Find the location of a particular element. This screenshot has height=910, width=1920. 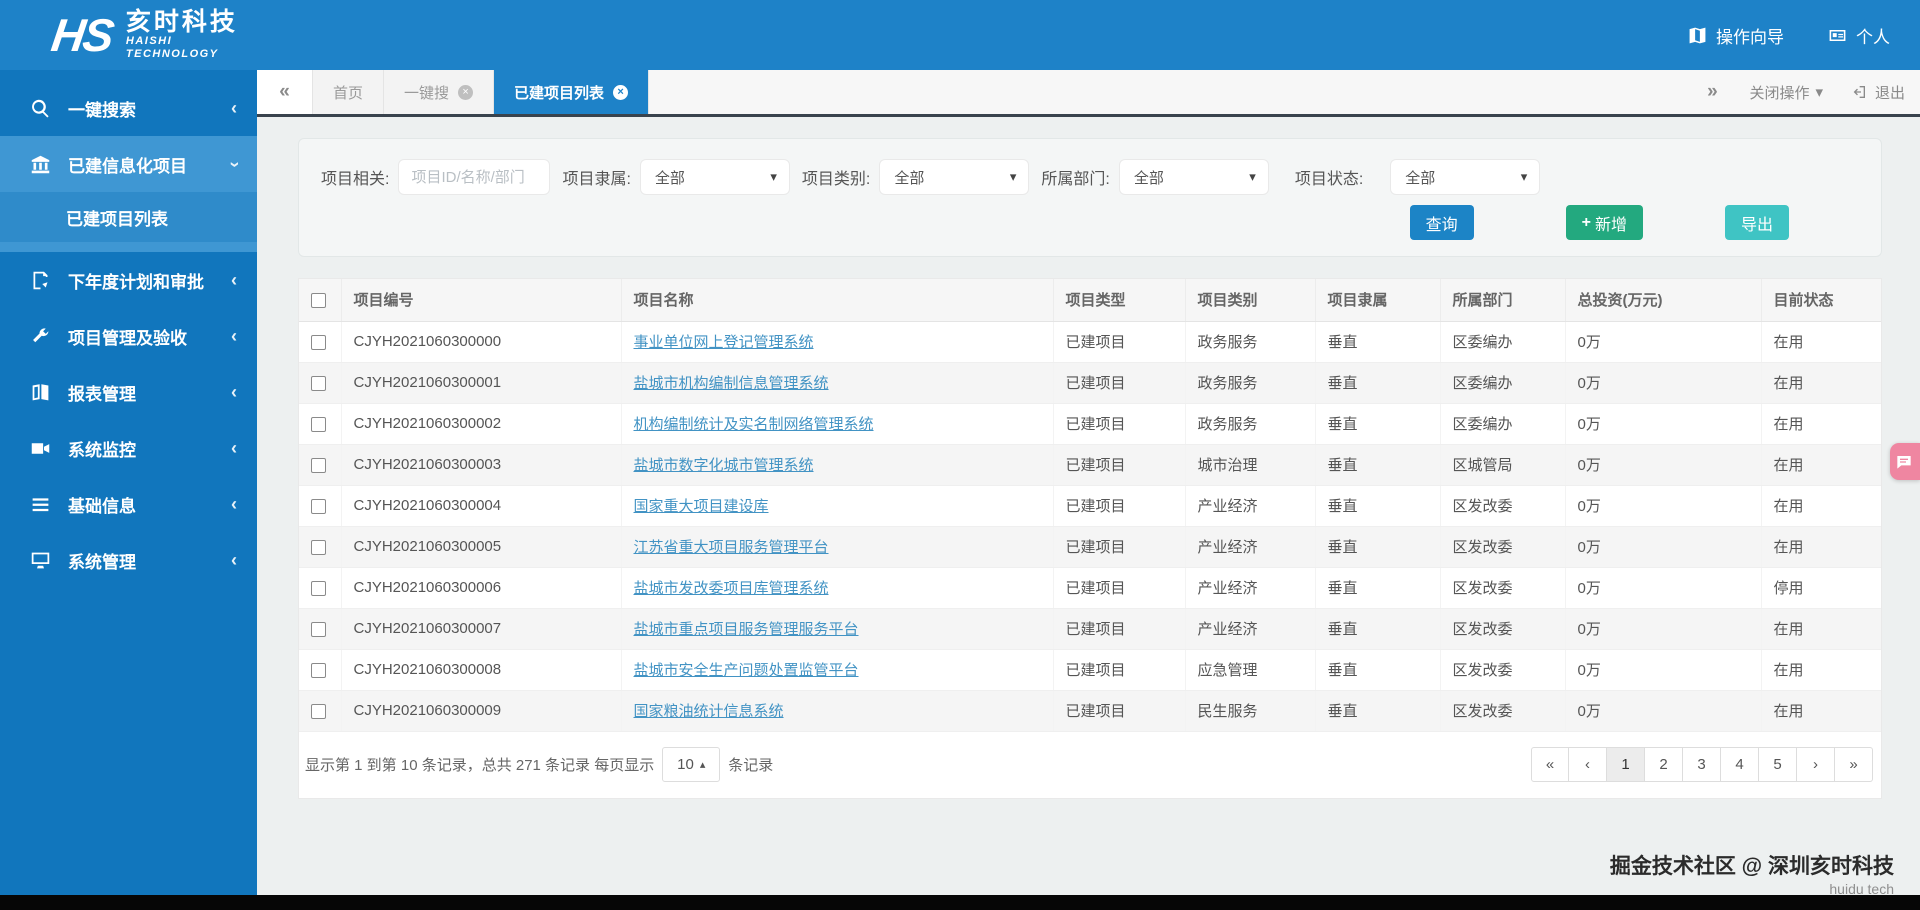

cell-project-code: CJYH2021060300007 is located at coordinates (481, 629).